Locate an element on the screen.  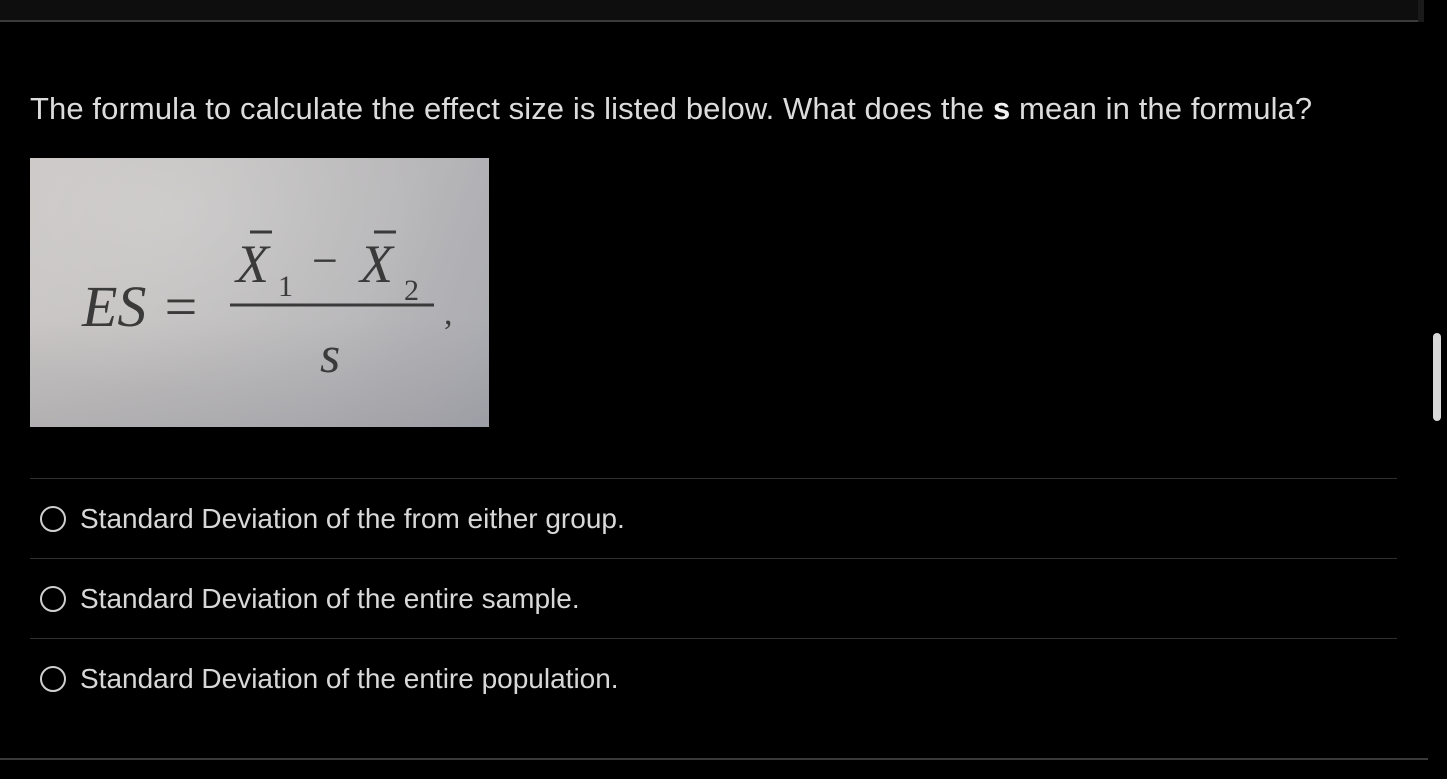
top-bar is located at coordinates (711, 11).